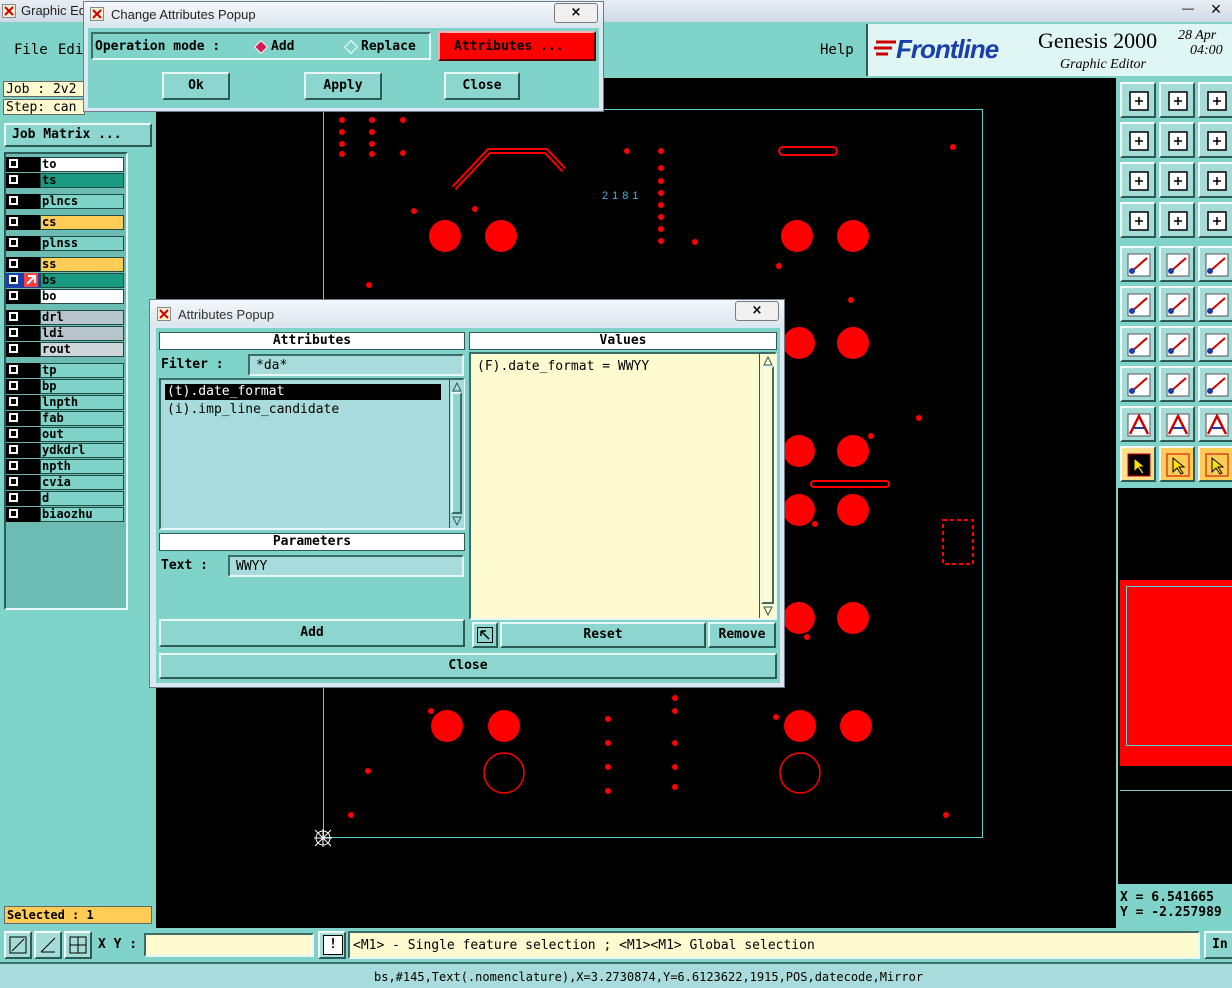 Image resolution: width=1232 pixels, height=988 pixels. What do you see at coordinates (603, 635) in the screenshot?
I see `reset-button: Reset` at bounding box center [603, 635].